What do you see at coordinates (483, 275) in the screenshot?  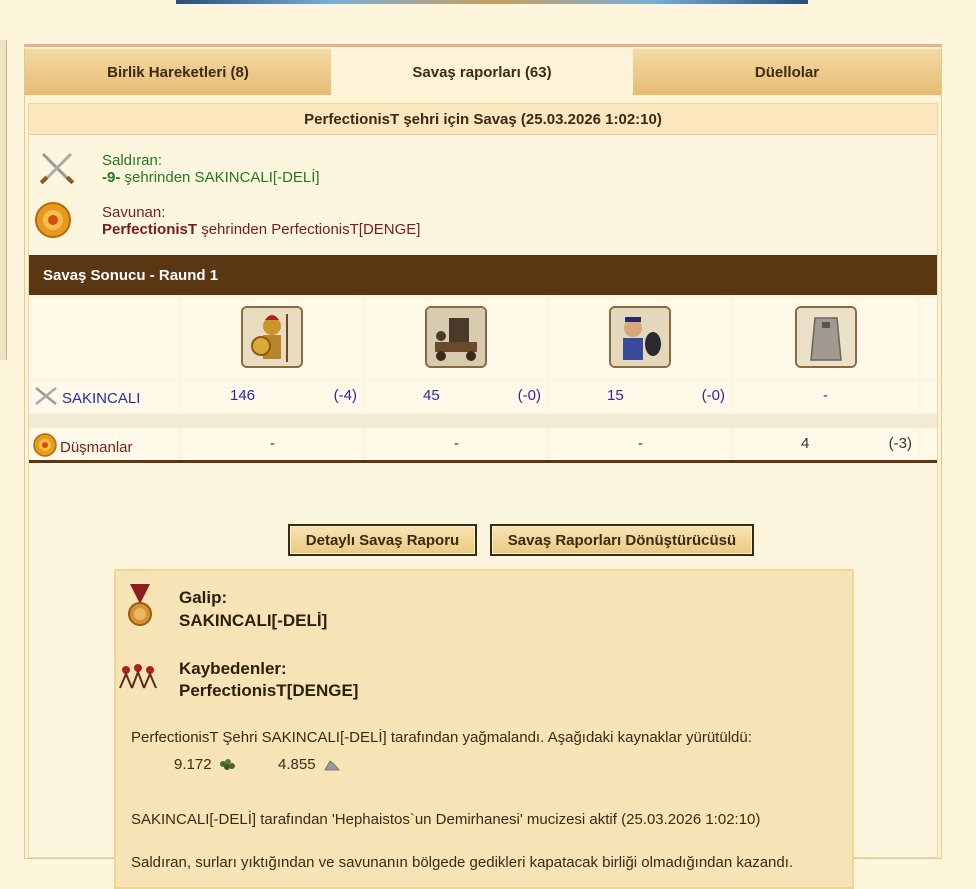 I see `round-header: Savaş Sonucu - Raund 1` at bounding box center [483, 275].